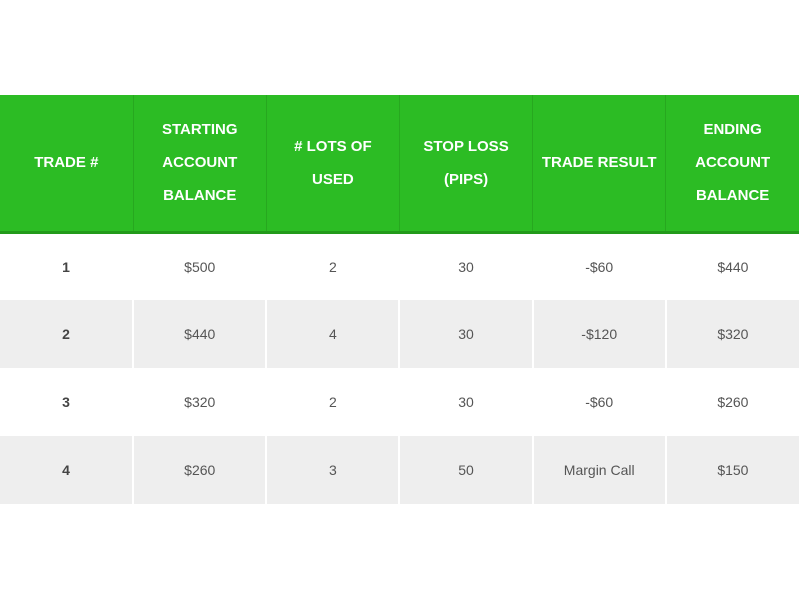  What do you see at coordinates (732, 266) in the screenshot?
I see `cell-ending-balance: $440` at bounding box center [732, 266].